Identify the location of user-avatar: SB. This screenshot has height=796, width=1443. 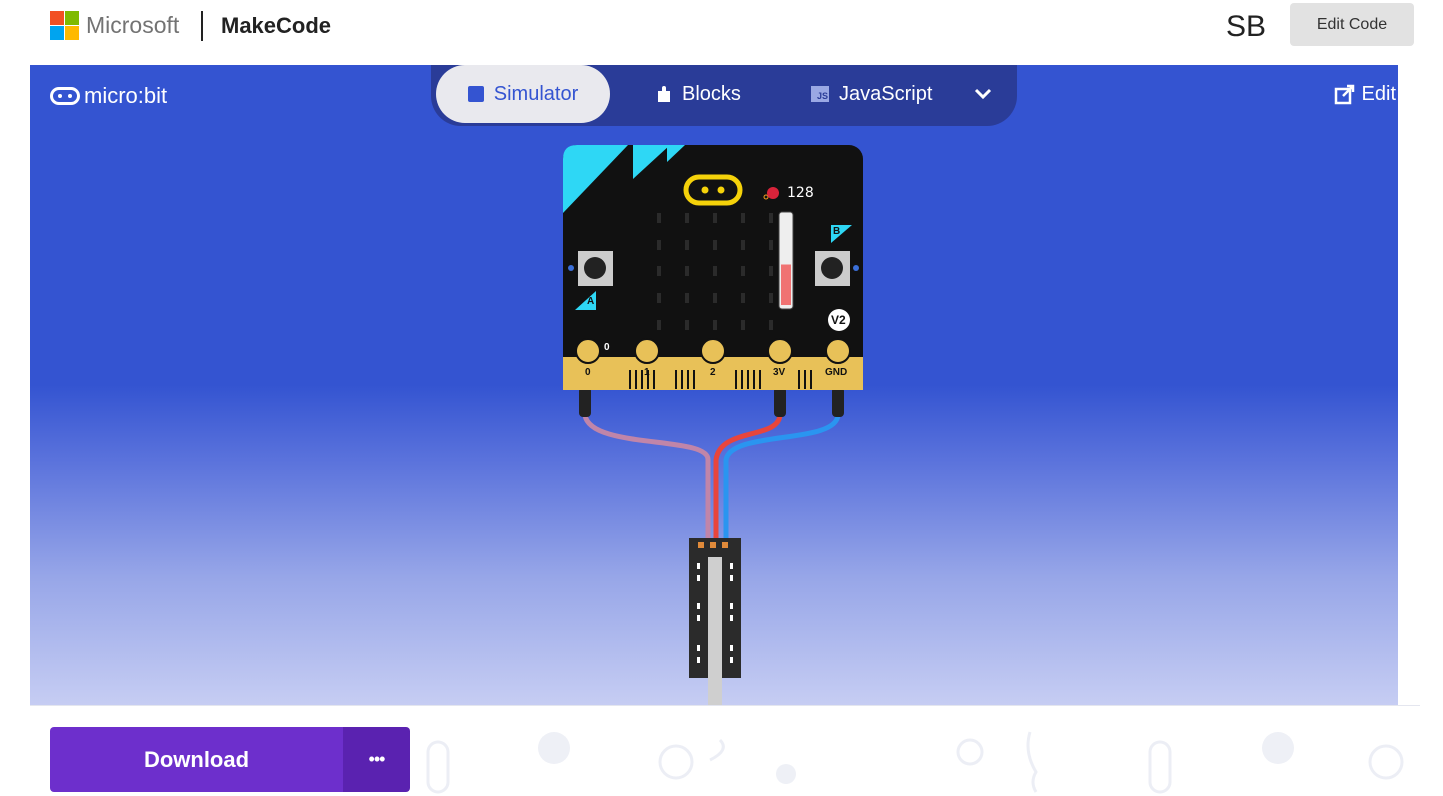
(1246, 27).